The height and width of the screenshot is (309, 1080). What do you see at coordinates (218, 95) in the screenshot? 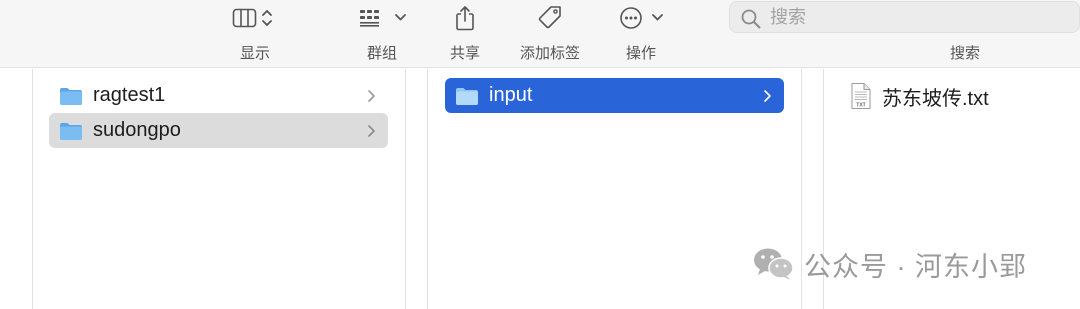
I see `folder-row-ragtest1: ragtest1` at bounding box center [218, 95].